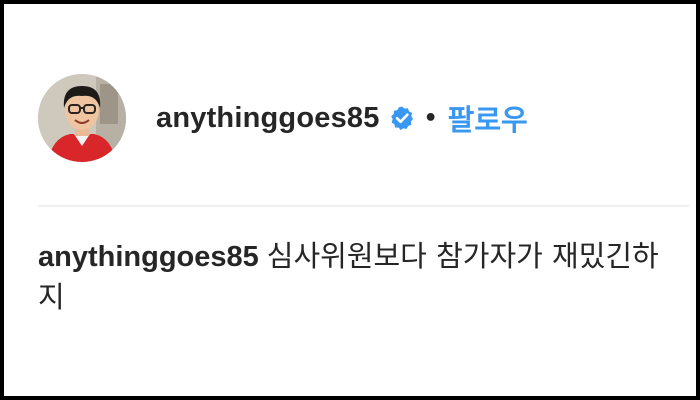 The image size is (700, 400). I want to click on avatar, so click(82, 118).